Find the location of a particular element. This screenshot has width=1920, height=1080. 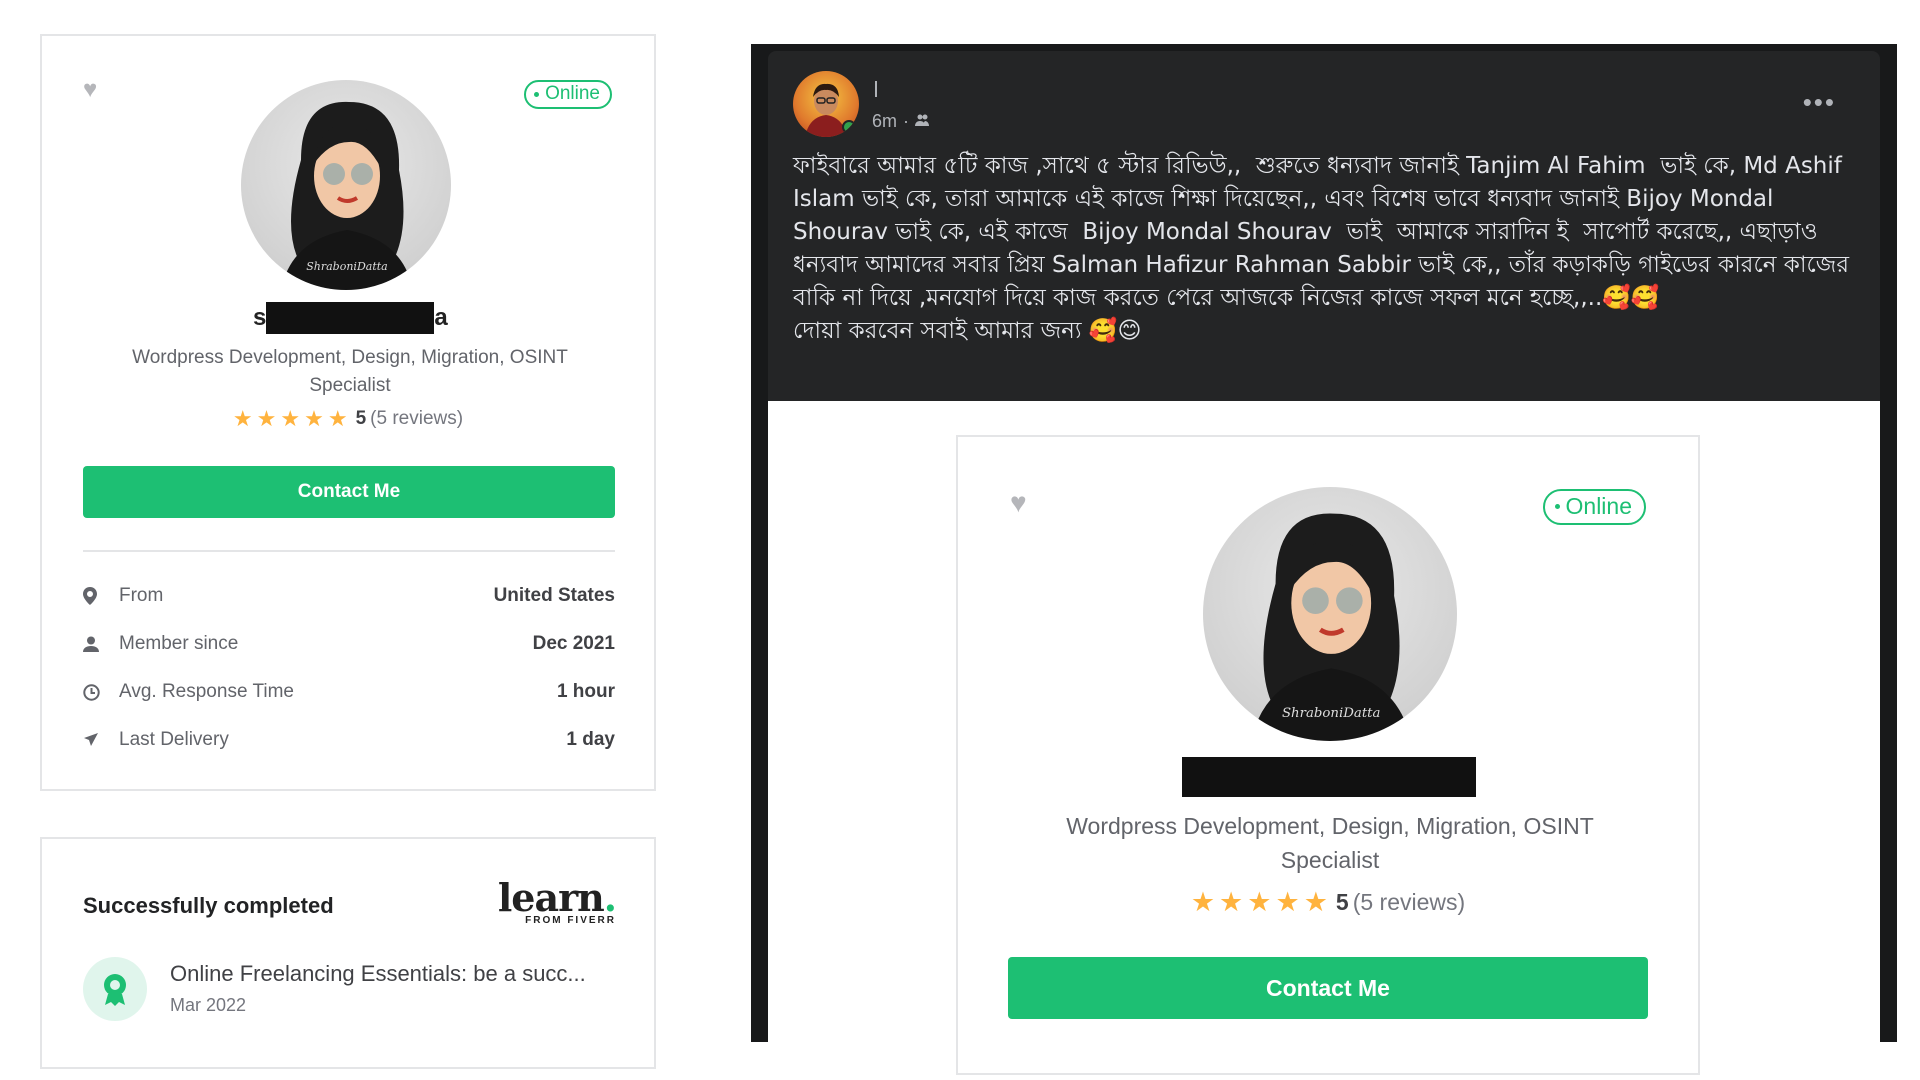

stat-row-member-since: Member since Dec 2021 is located at coordinates (349, 644).